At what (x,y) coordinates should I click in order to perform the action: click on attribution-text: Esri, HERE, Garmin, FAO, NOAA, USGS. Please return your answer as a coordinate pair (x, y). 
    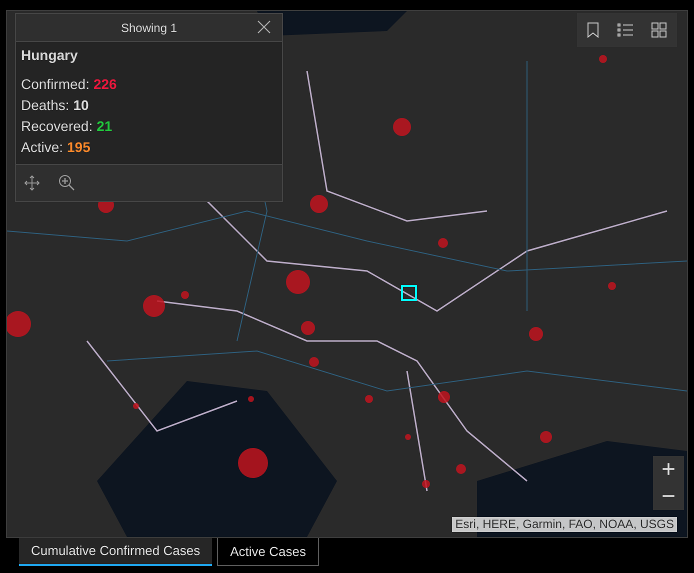
    Looking at the image, I should click on (564, 524).